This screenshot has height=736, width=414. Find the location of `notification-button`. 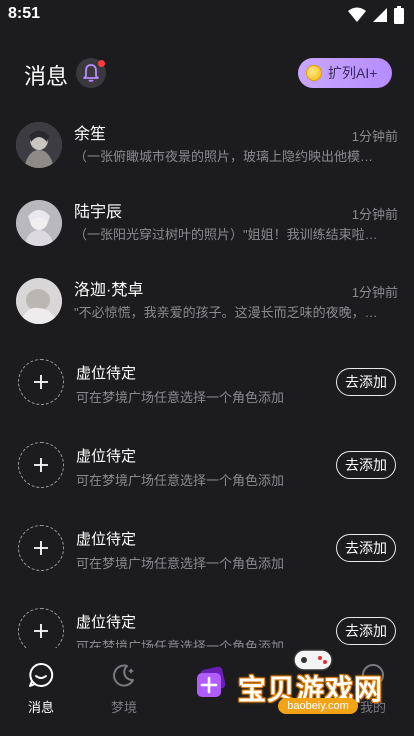

notification-button is located at coordinates (91, 73).